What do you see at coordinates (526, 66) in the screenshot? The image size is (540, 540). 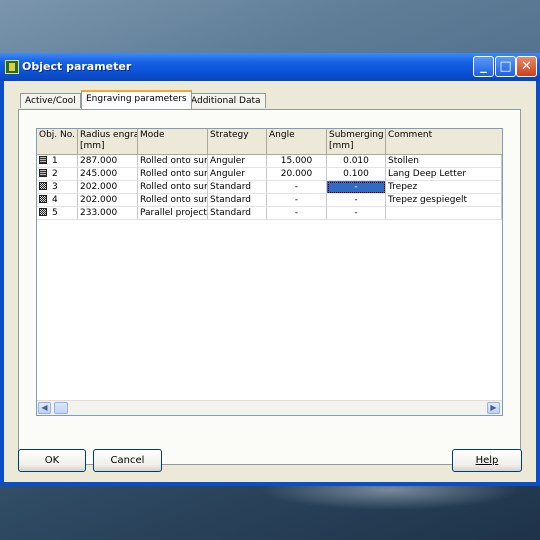 I see `close-button: ✕` at bounding box center [526, 66].